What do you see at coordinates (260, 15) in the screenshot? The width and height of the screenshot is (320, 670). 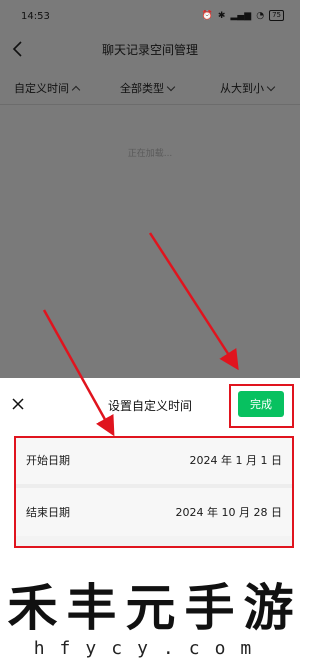 I see `wifi-icon: ◔` at bounding box center [260, 15].